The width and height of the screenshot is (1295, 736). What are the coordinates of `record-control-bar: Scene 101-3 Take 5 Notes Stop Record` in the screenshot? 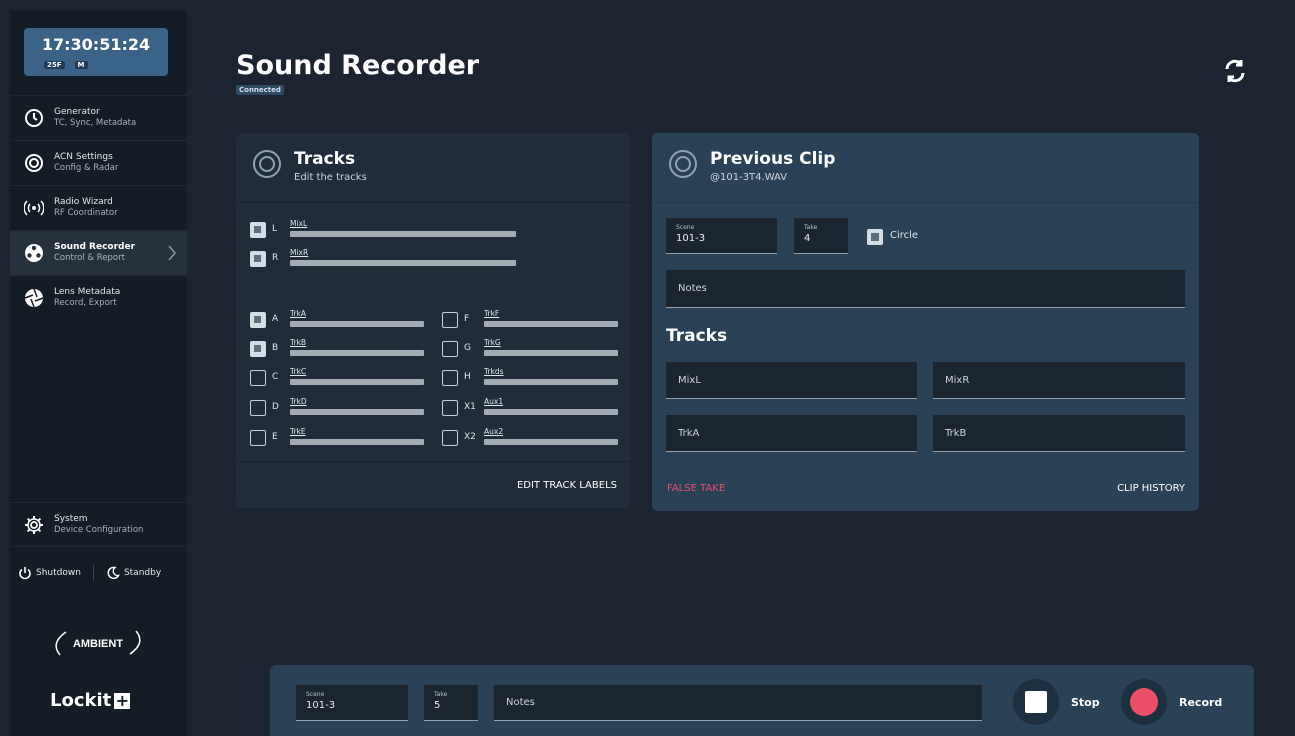 It's located at (762, 700).